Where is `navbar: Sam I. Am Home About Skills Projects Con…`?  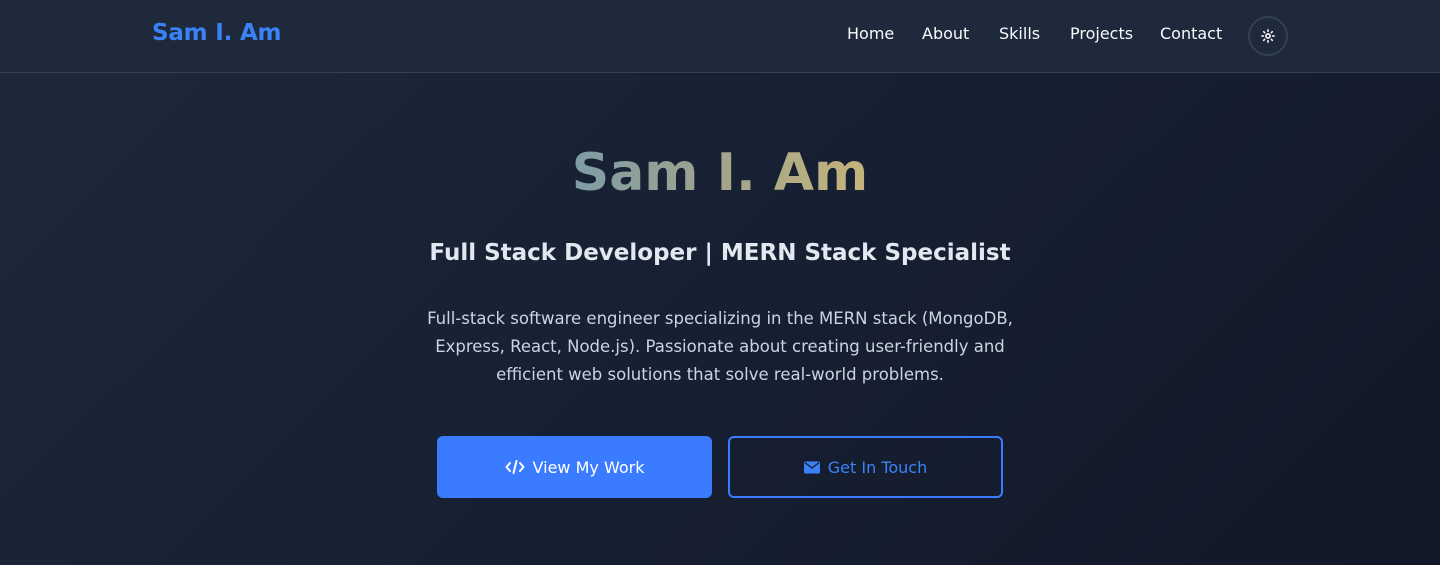 navbar: Sam I. Am Home About Skills Projects Con… is located at coordinates (720, 36).